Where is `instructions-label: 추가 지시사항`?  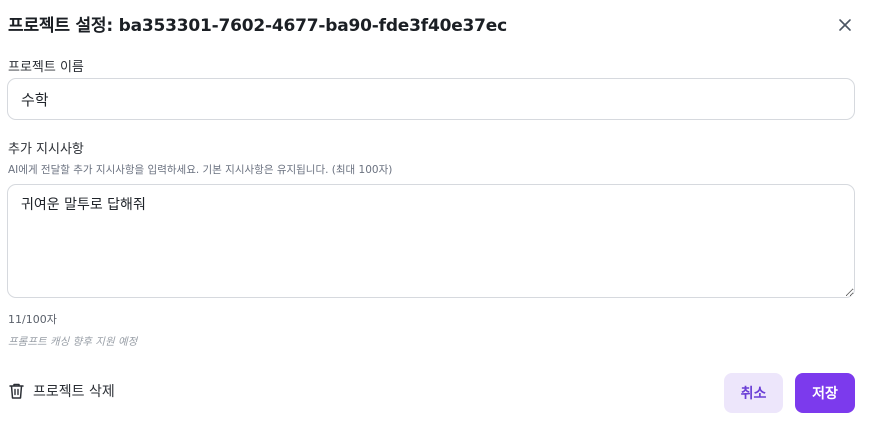 instructions-label: 추가 지시사항 is located at coordinates (46, 149).